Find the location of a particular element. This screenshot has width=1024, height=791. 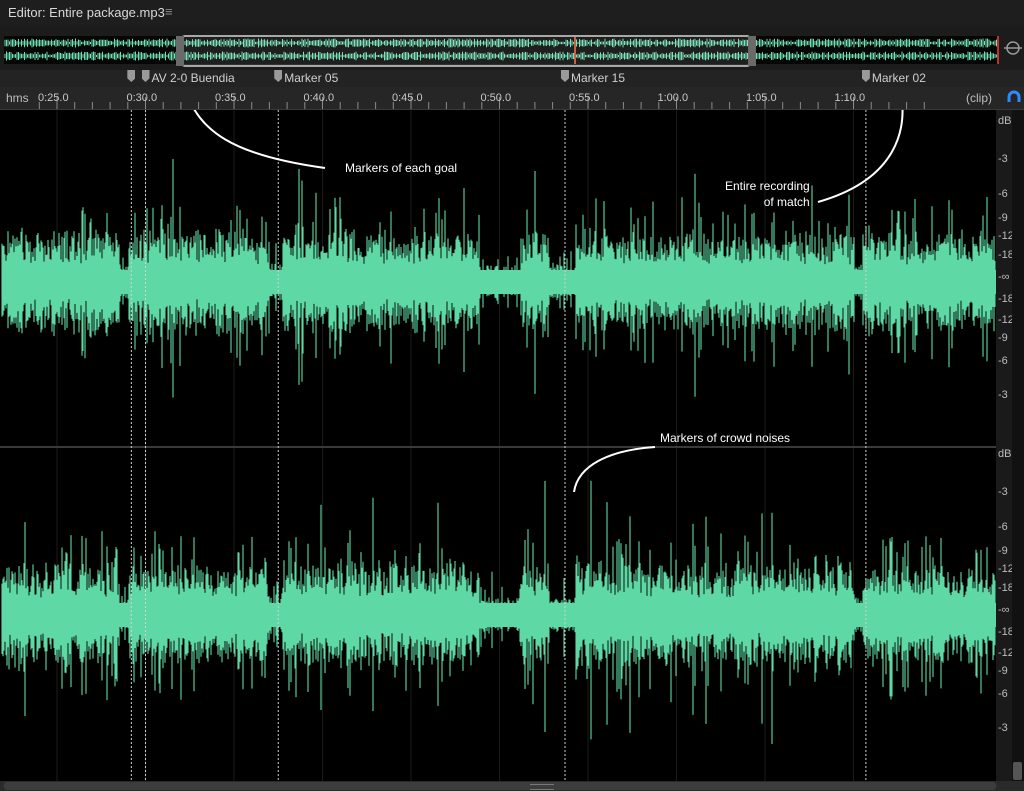

panel-menu-icon: ≡ is located at coordinates (169, 11).